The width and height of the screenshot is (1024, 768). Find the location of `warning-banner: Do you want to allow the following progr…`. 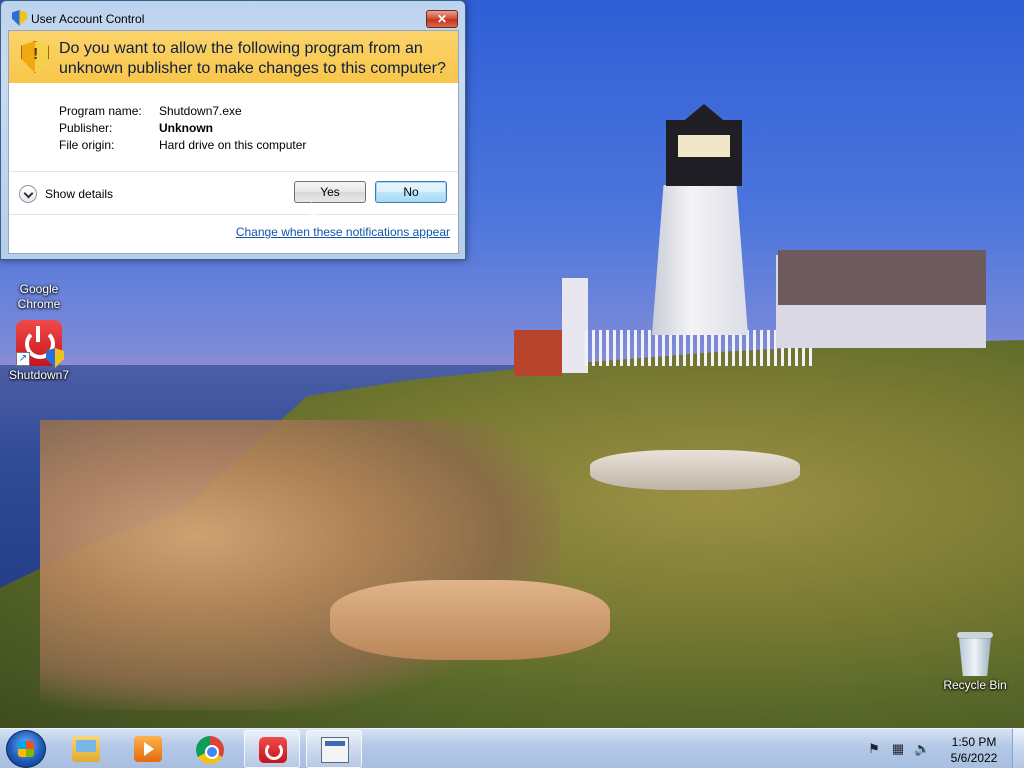

warning-banner: Do you want to allow the following progr… is located at coordinates (233, 57).